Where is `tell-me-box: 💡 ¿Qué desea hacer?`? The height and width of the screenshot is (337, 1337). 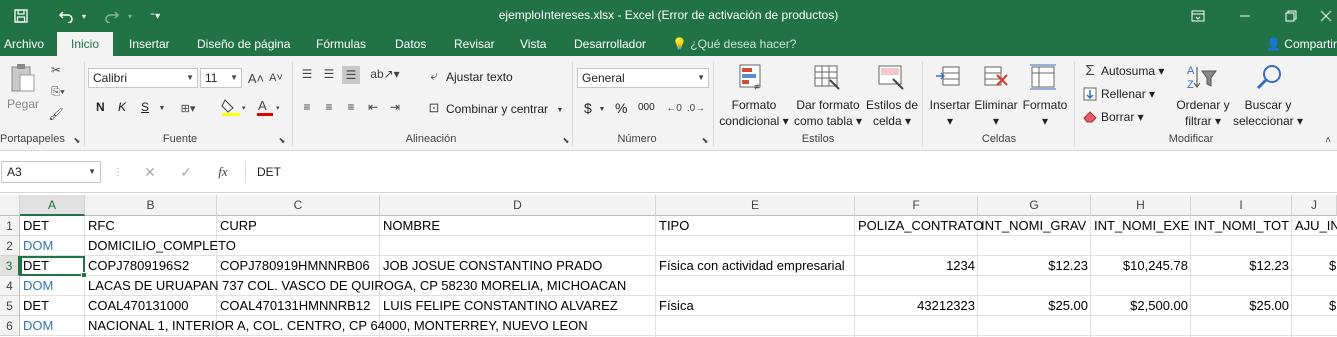 tell-me-box: 💡 ¿Qué desea hacer? is located at coordinates (734, 44).